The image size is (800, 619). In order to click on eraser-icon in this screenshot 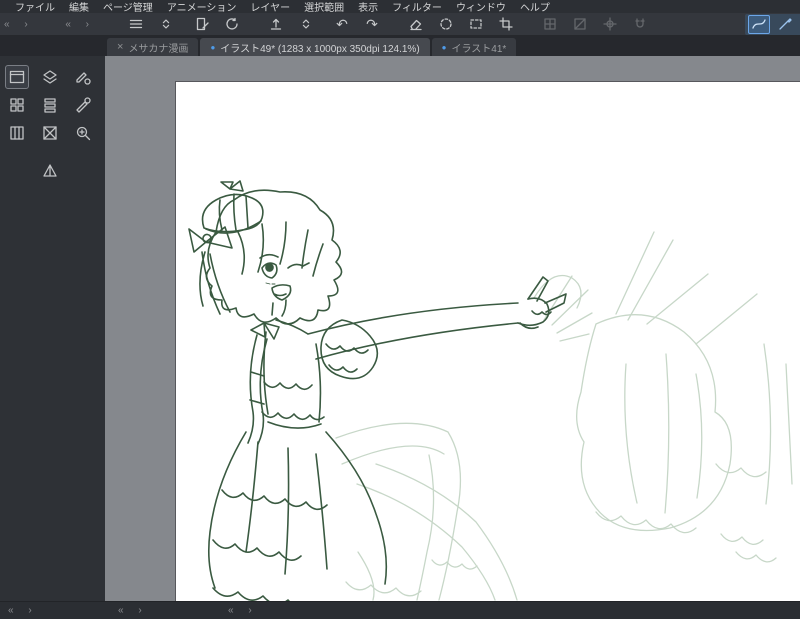, I will do `click(416, 24)`.